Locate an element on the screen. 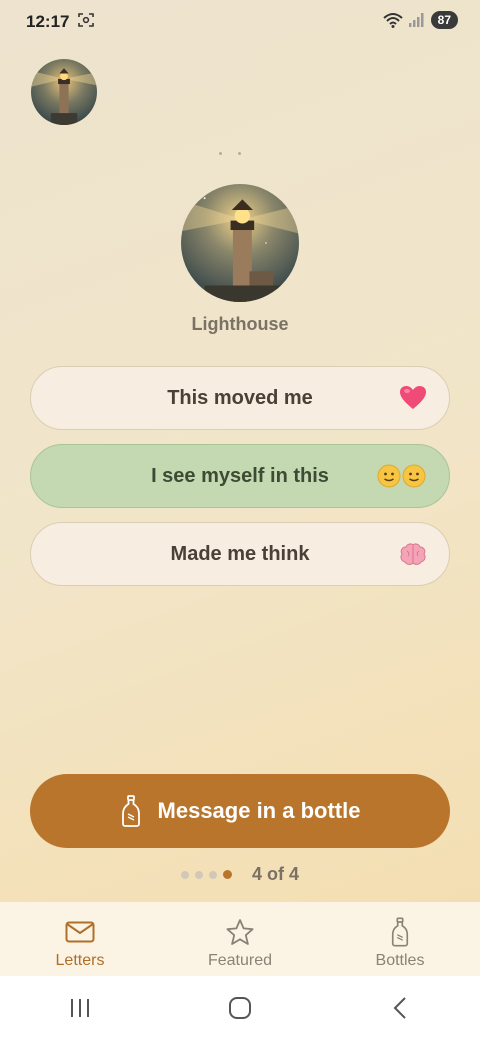 The image size is (480, 1040). system-nav-bar is located at coordinates (240, 1008).